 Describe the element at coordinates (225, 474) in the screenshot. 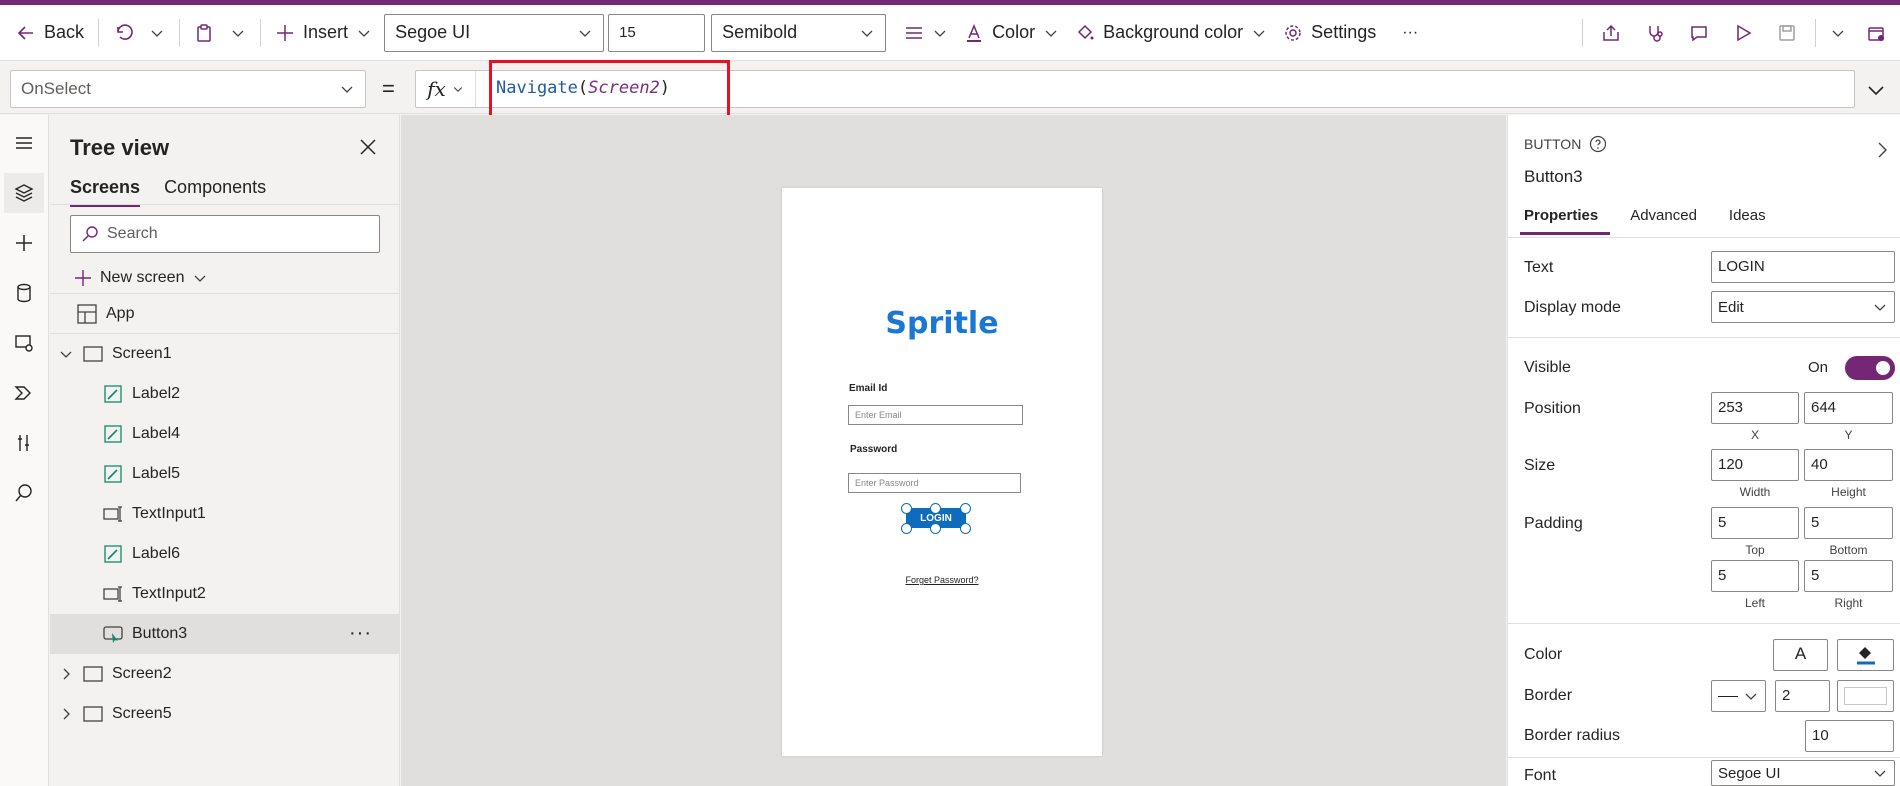

I see `tree-item-label5: Label5` at that location.